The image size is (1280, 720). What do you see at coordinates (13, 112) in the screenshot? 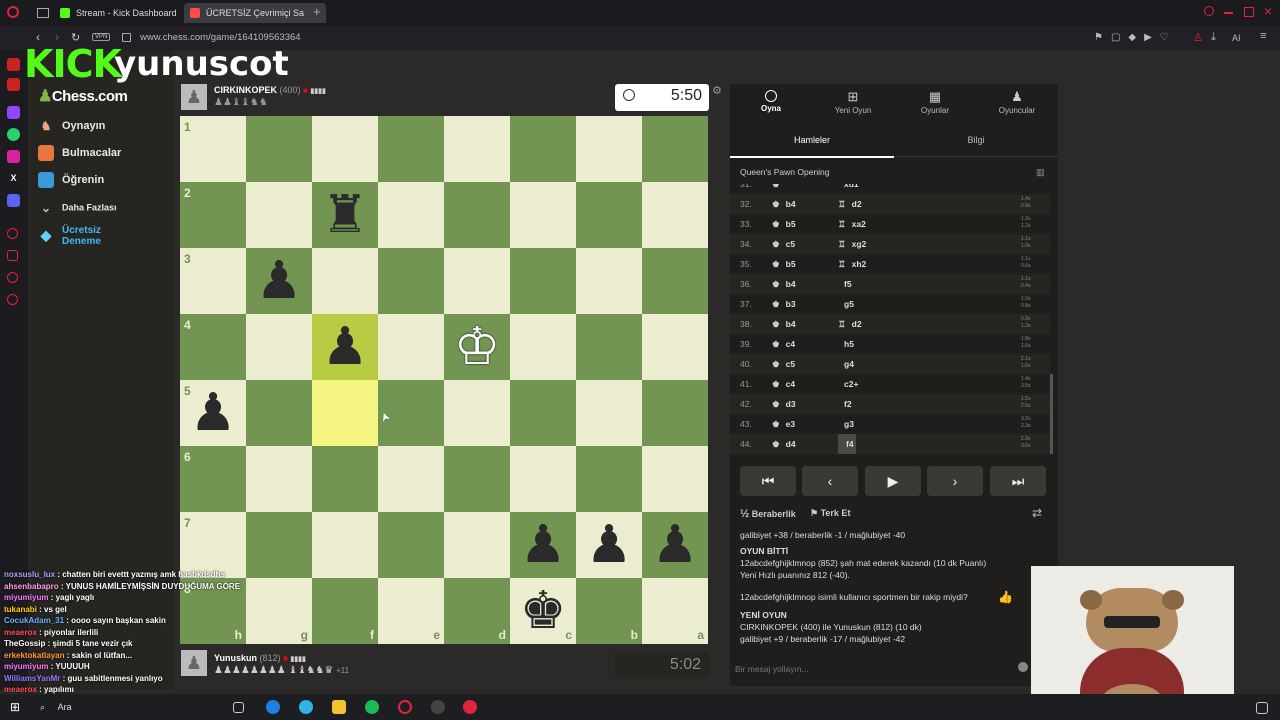
I see `sidebar-twitch-icon` at bounding box center [13, 112].